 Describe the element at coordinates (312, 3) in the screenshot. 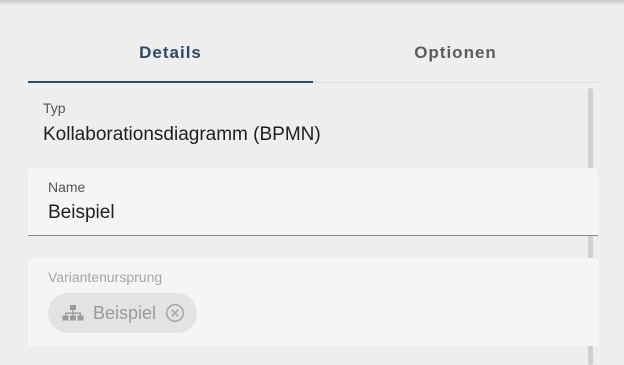

I see `header-shadow` at that location.